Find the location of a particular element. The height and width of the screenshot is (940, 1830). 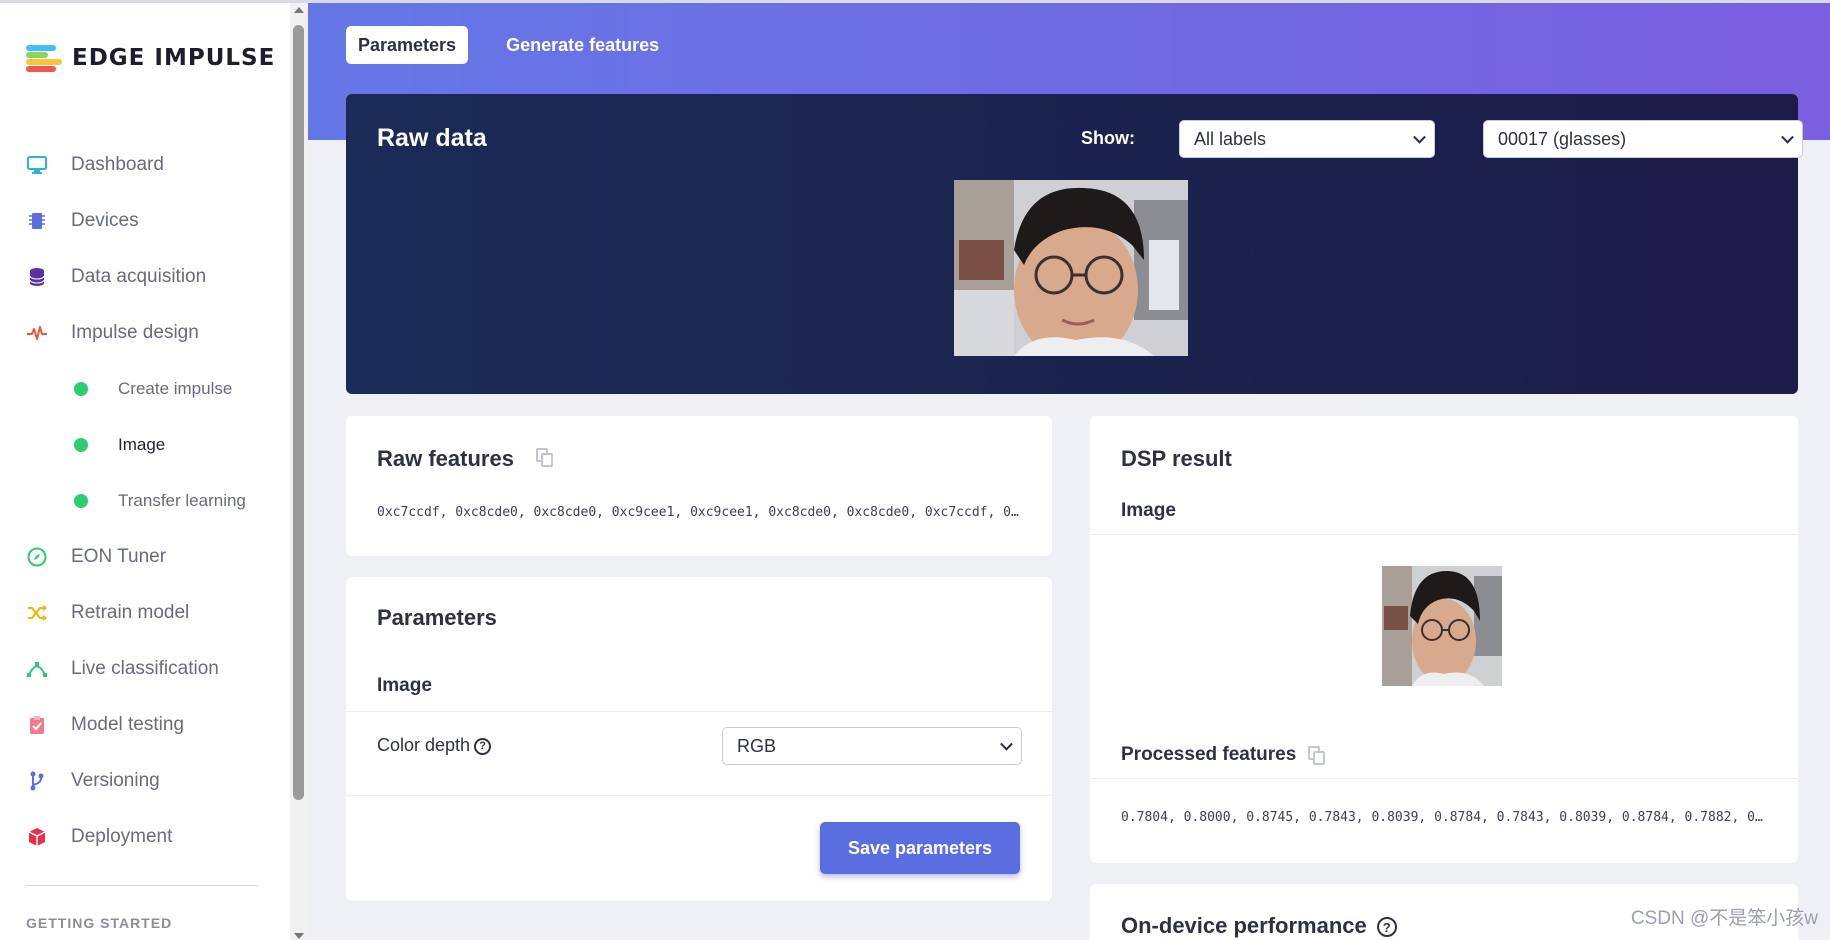

dsp-result-title: DSP result is located at coordinates (1176, 458).